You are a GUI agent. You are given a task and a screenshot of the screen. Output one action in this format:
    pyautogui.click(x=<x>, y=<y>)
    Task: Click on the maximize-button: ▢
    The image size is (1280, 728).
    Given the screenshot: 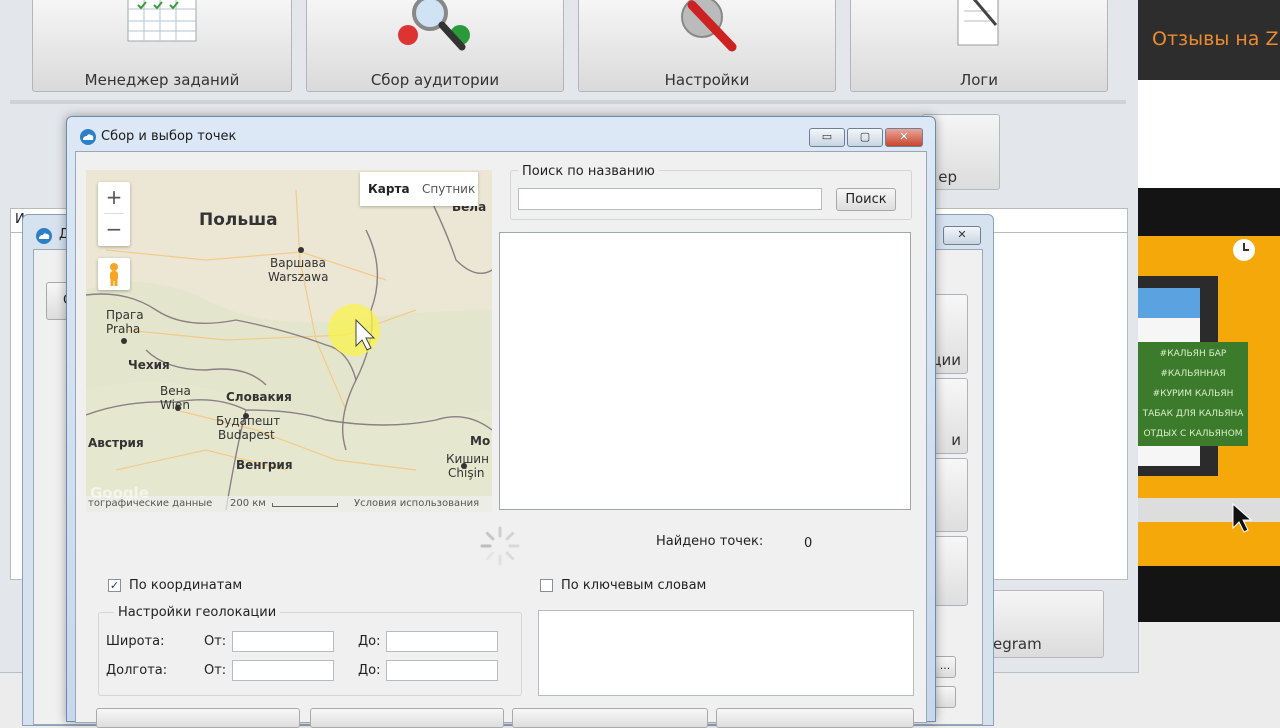 What is the action you would take?
    pyautogui.click(x=865, y=137)
    